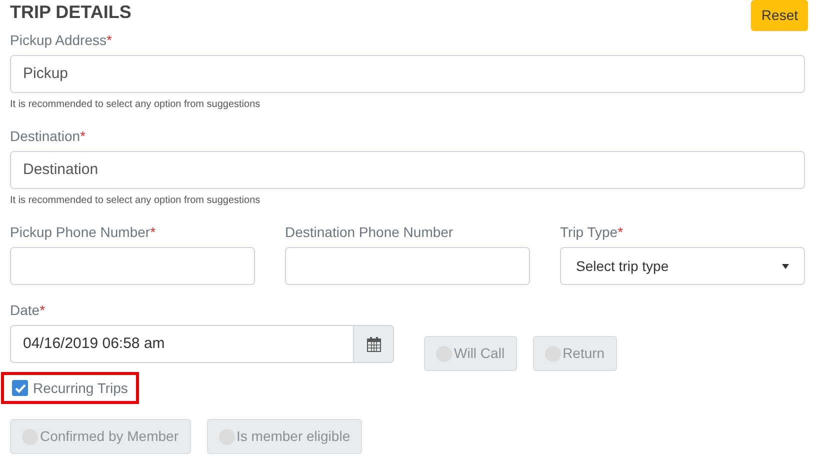  I want to click on calendar-icon, so click(373, 344).